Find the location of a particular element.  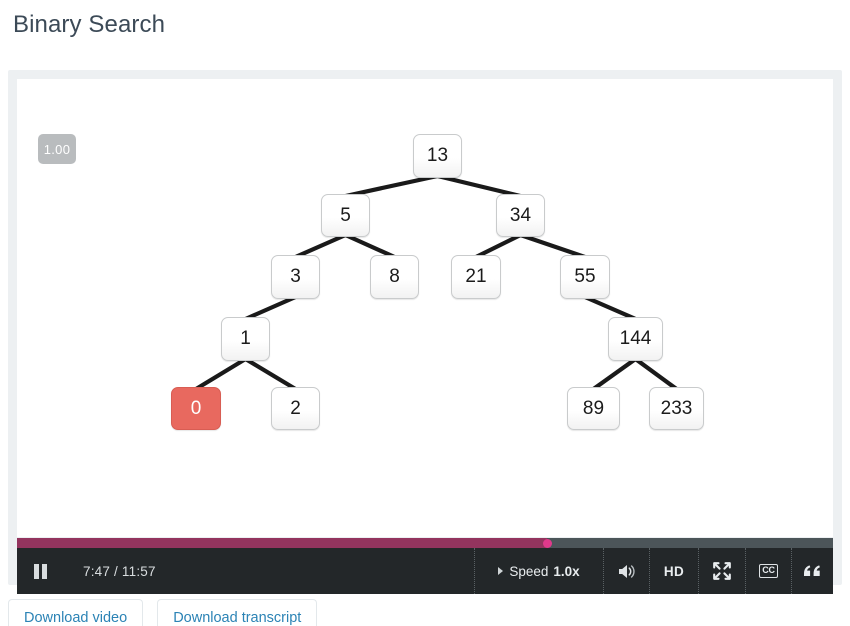

tree-node-13: 13 is located at coordinates (437, 156).